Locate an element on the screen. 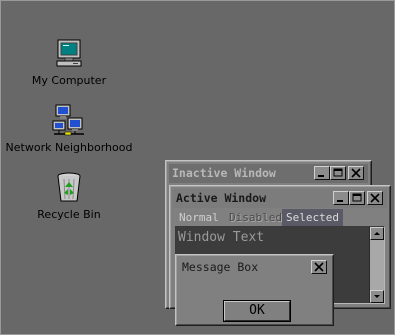 This screenshot has height=335, width=395. menu-item-selected: Selected is located at coordinates (312, 217).